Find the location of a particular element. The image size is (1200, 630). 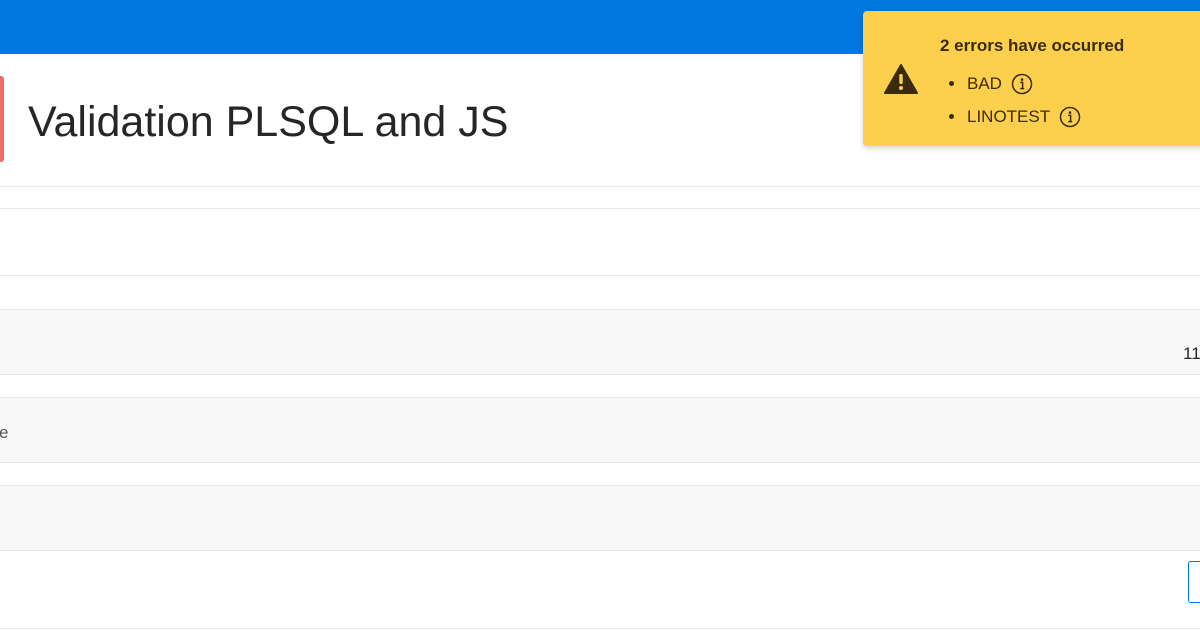

error-list: BAD LINOTEST is located at coordinates (1015, 100).